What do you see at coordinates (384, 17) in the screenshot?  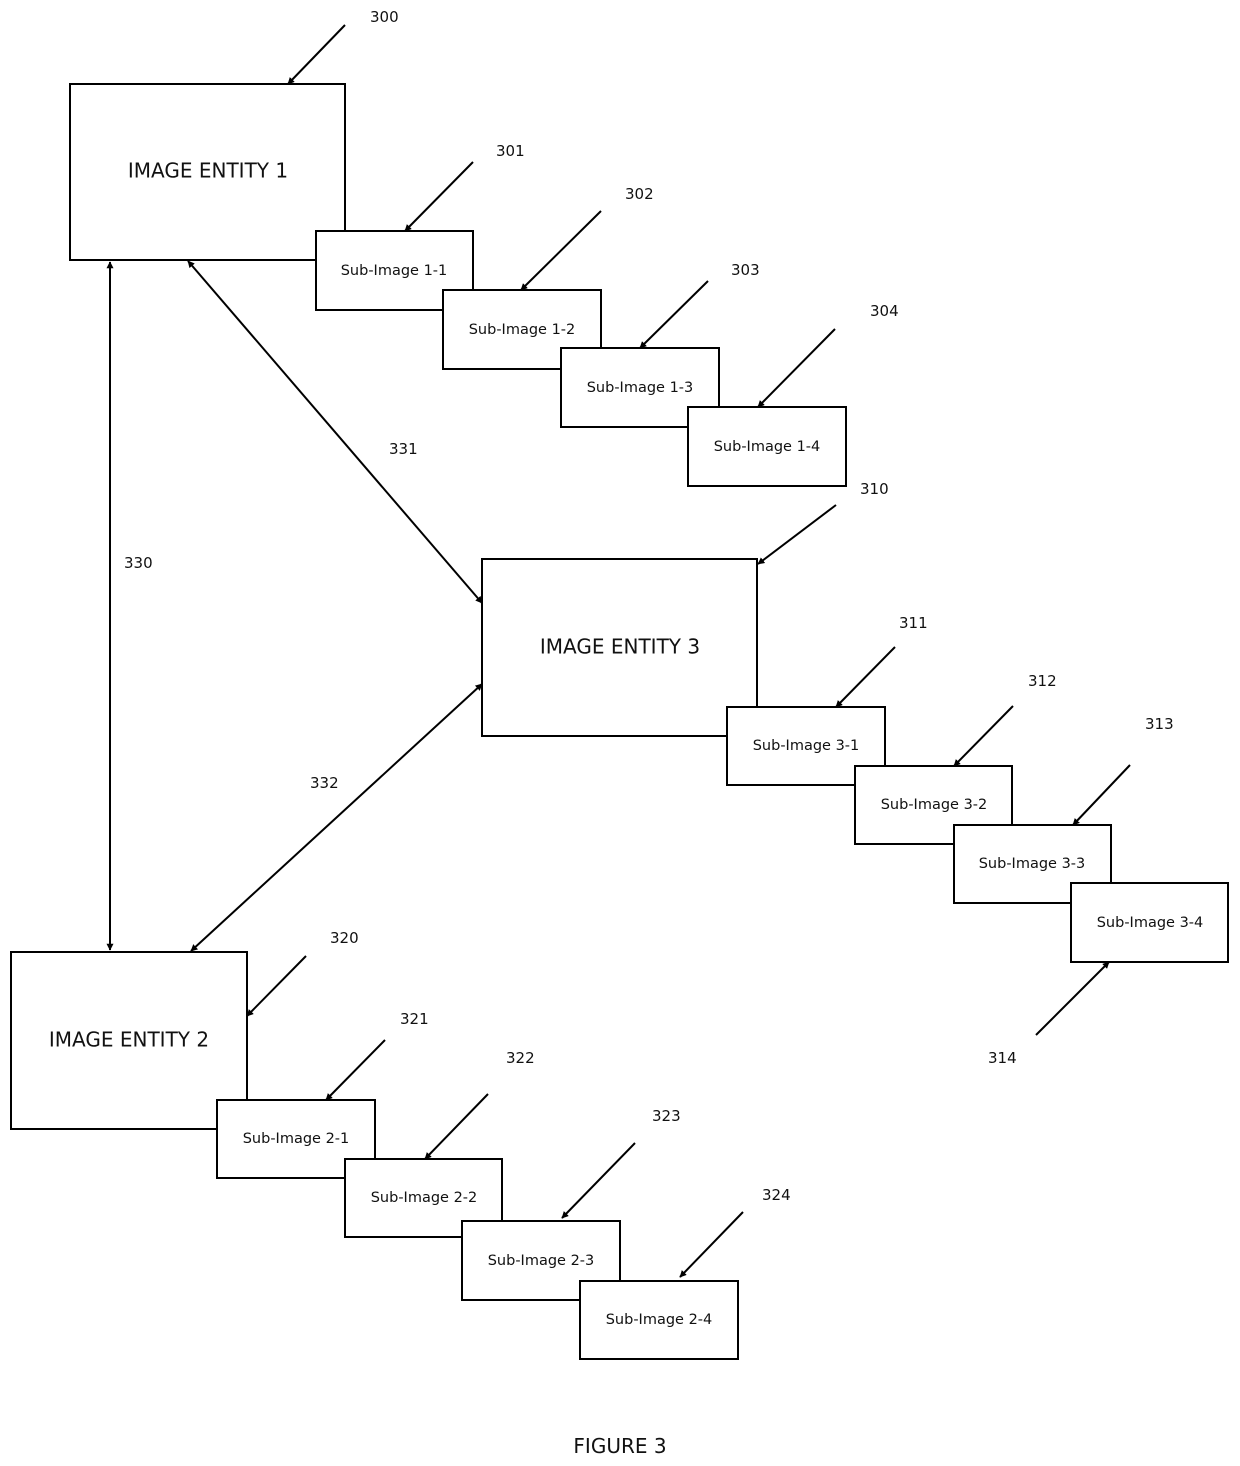 I see `ref-label-300: 300` at bounding box center [384, 17].